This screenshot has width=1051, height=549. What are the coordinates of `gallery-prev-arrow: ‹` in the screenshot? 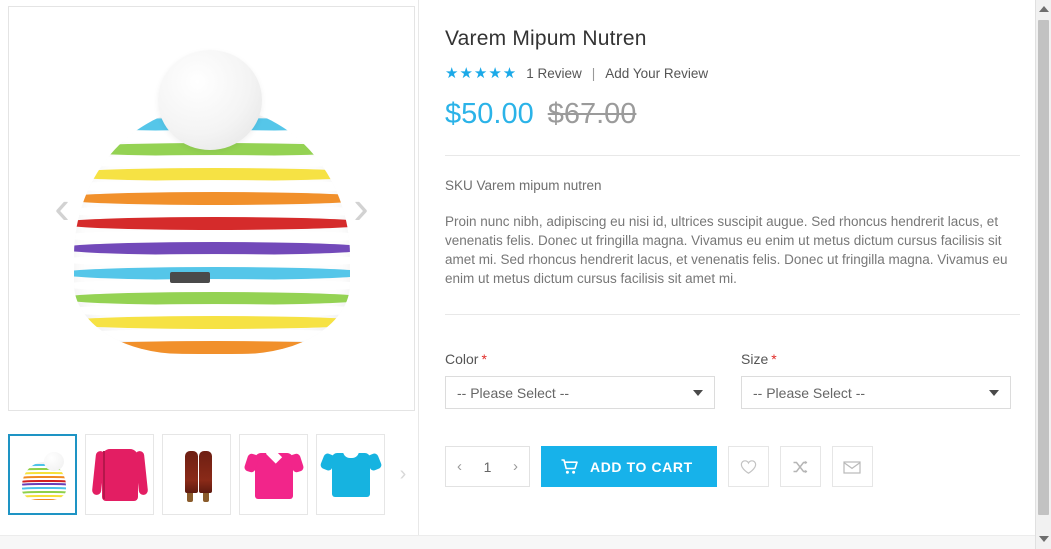 It's located at (62, 209).